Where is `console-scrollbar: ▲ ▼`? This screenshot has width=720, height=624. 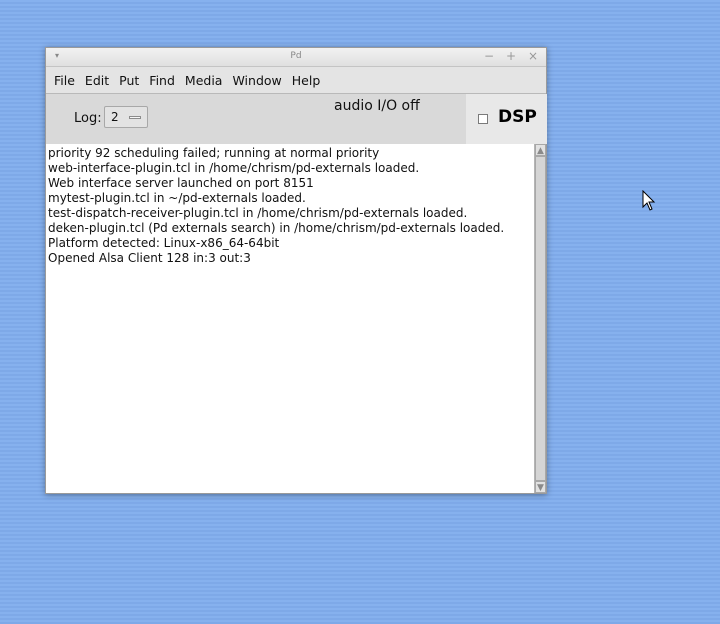
console-scrollbar: ▲ ▼ is located at coordinates (540, 318).